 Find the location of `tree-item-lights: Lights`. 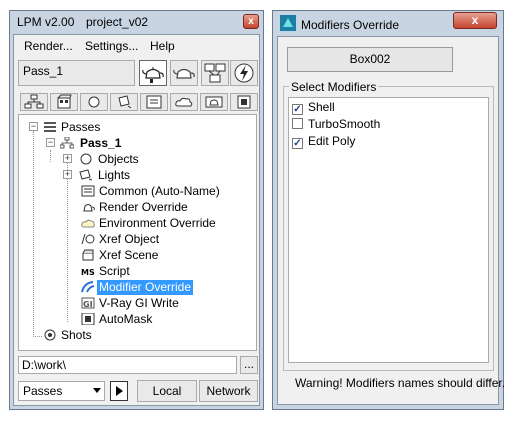

tree-item-lights: Lights is located at coordinates (114, 175).